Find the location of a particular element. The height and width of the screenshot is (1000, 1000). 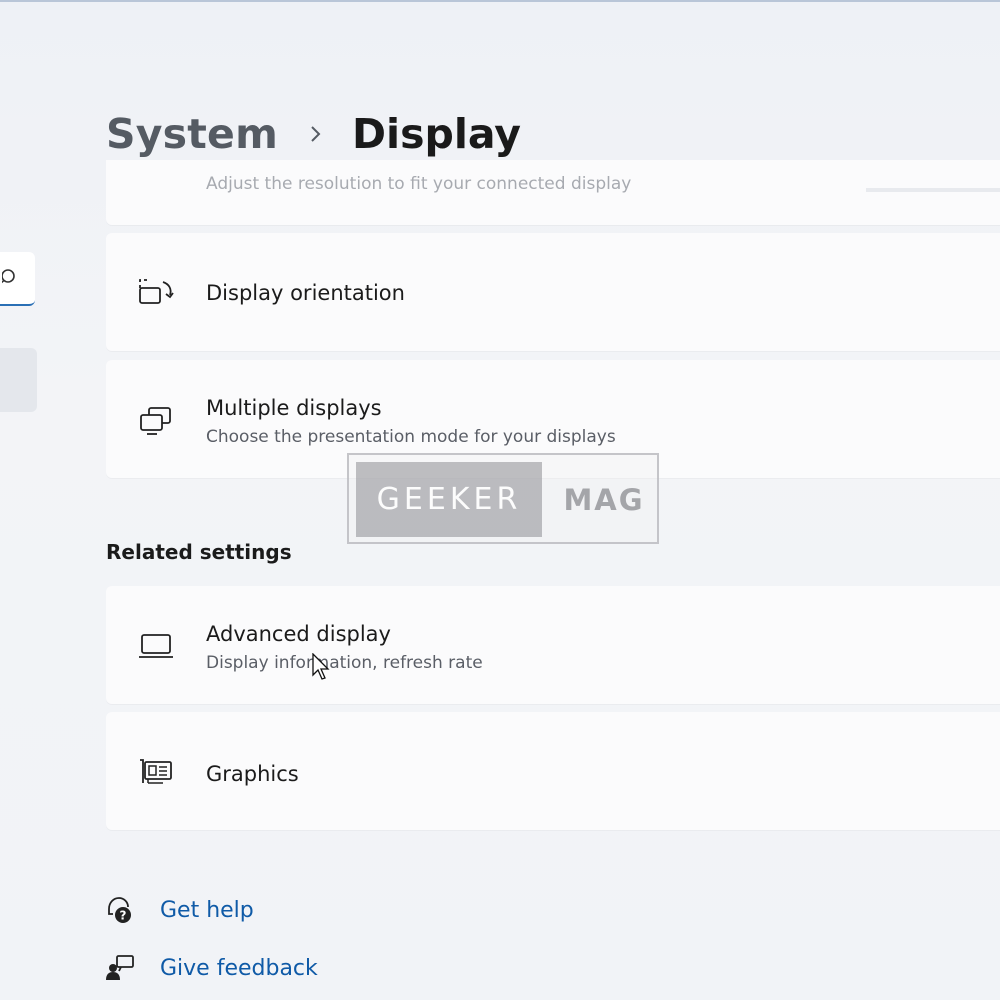

advanced-display-title: Advanced display is located at coordinates (298, 634).